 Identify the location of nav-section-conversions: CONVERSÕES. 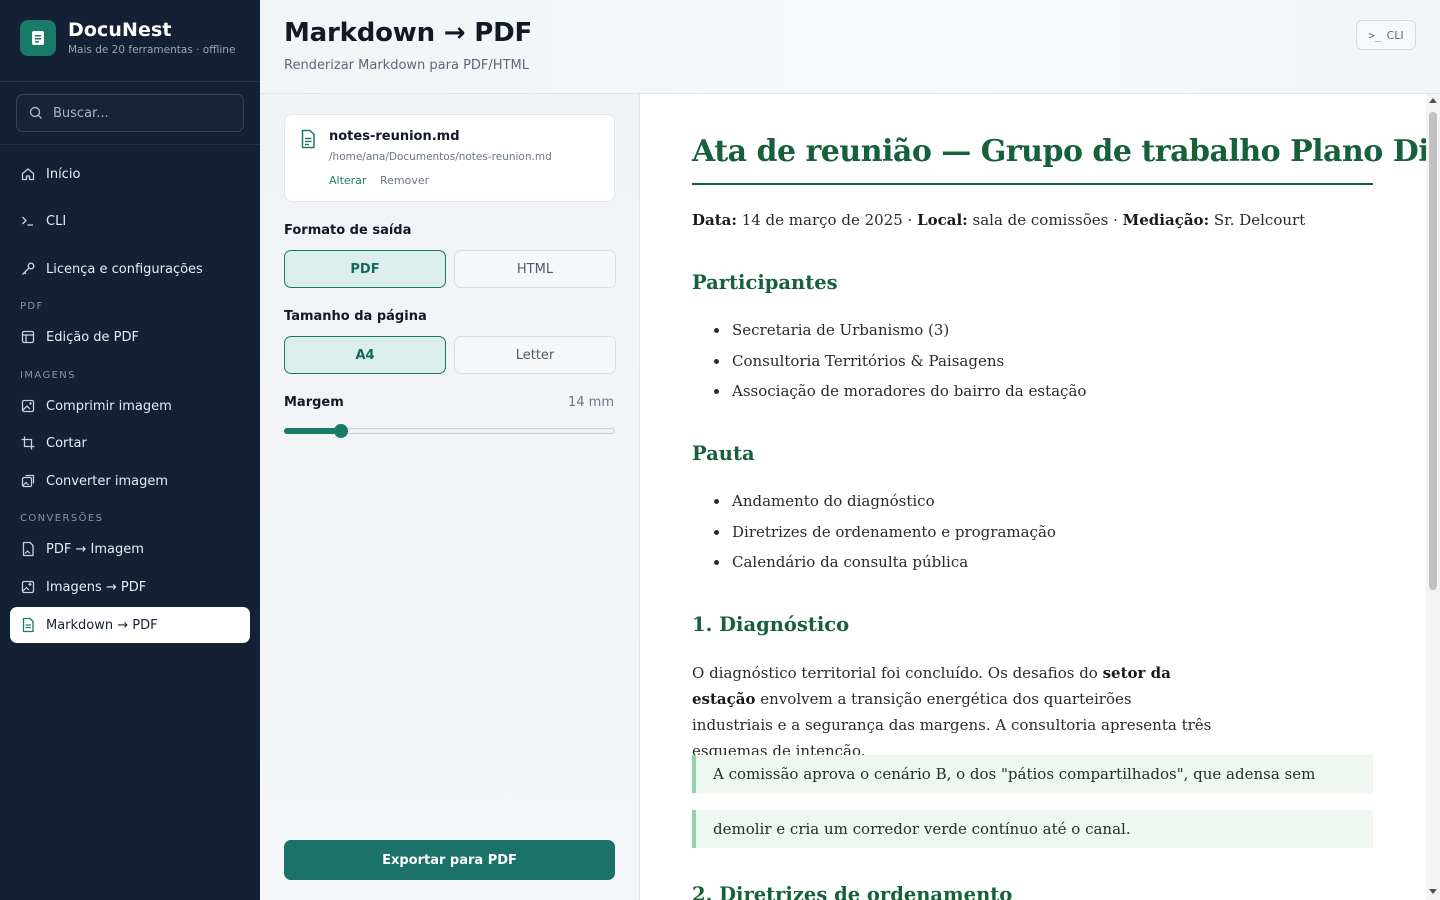
(62, 518).